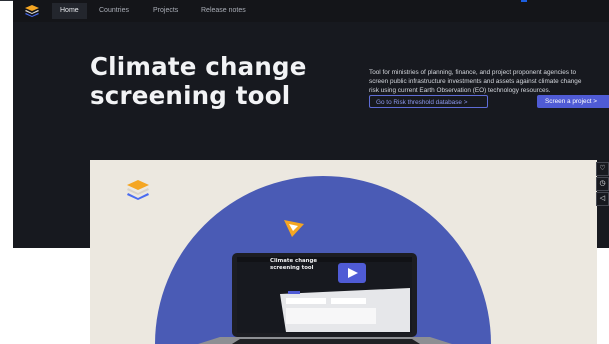 The width and height of the screenshot is (609, 344). What do you see at coordinates (69, 11) in the screenshot?
I see `nav-home: Home` at bounding box center [69, 11].